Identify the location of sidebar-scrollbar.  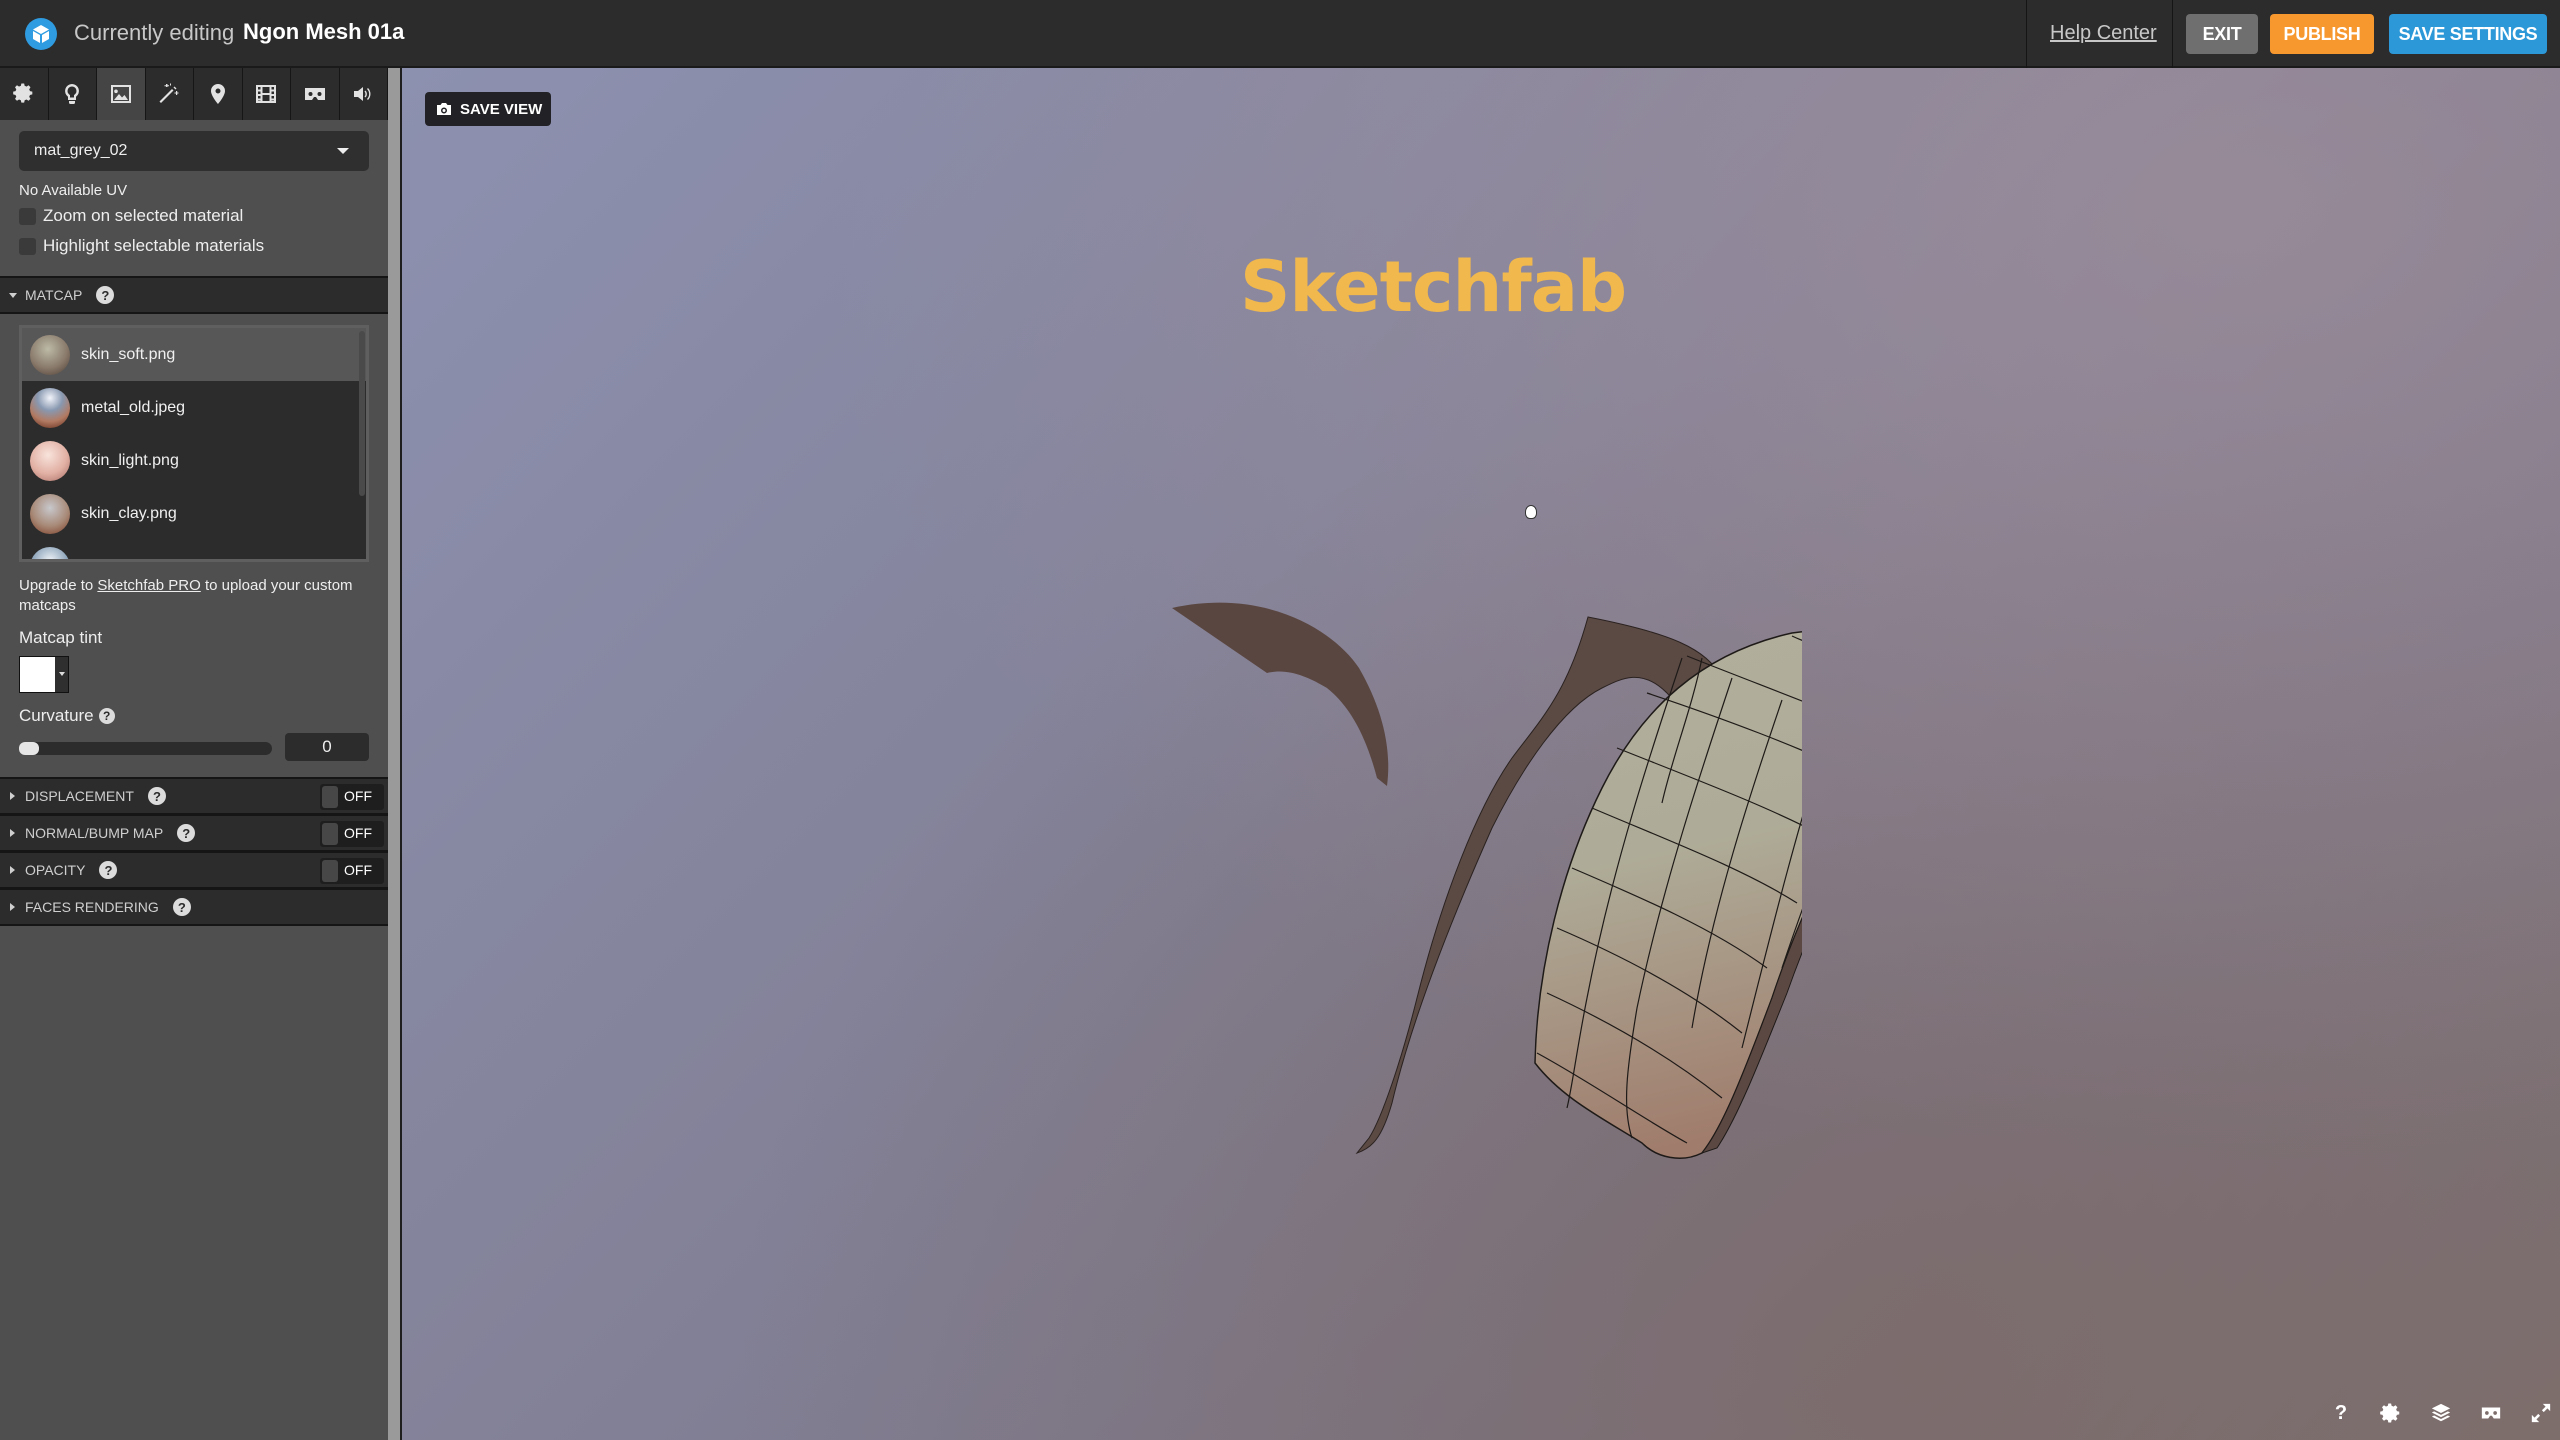
(394, 754).